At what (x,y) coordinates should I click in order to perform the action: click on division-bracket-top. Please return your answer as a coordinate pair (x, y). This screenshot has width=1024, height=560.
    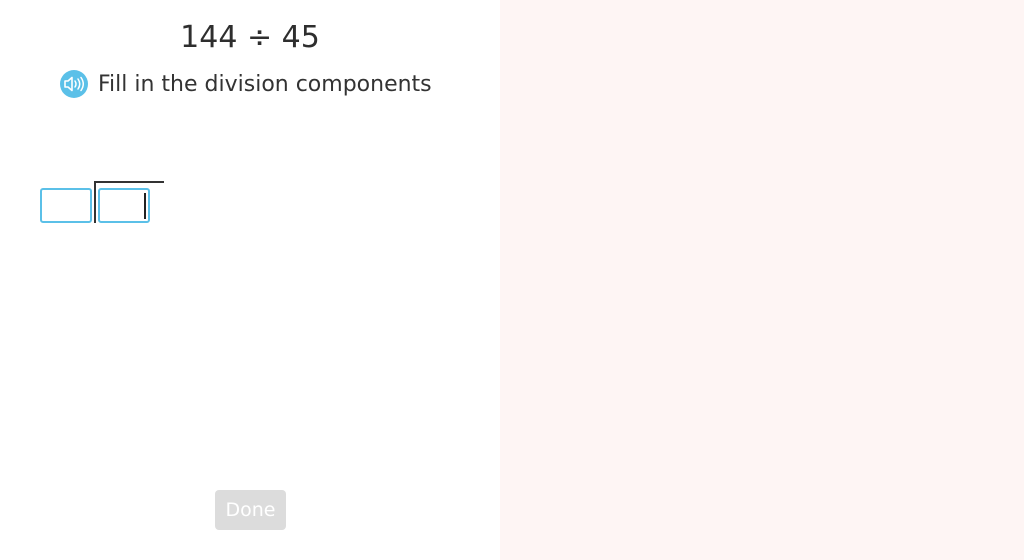
    Looking at the image, I should click on (129, 182).